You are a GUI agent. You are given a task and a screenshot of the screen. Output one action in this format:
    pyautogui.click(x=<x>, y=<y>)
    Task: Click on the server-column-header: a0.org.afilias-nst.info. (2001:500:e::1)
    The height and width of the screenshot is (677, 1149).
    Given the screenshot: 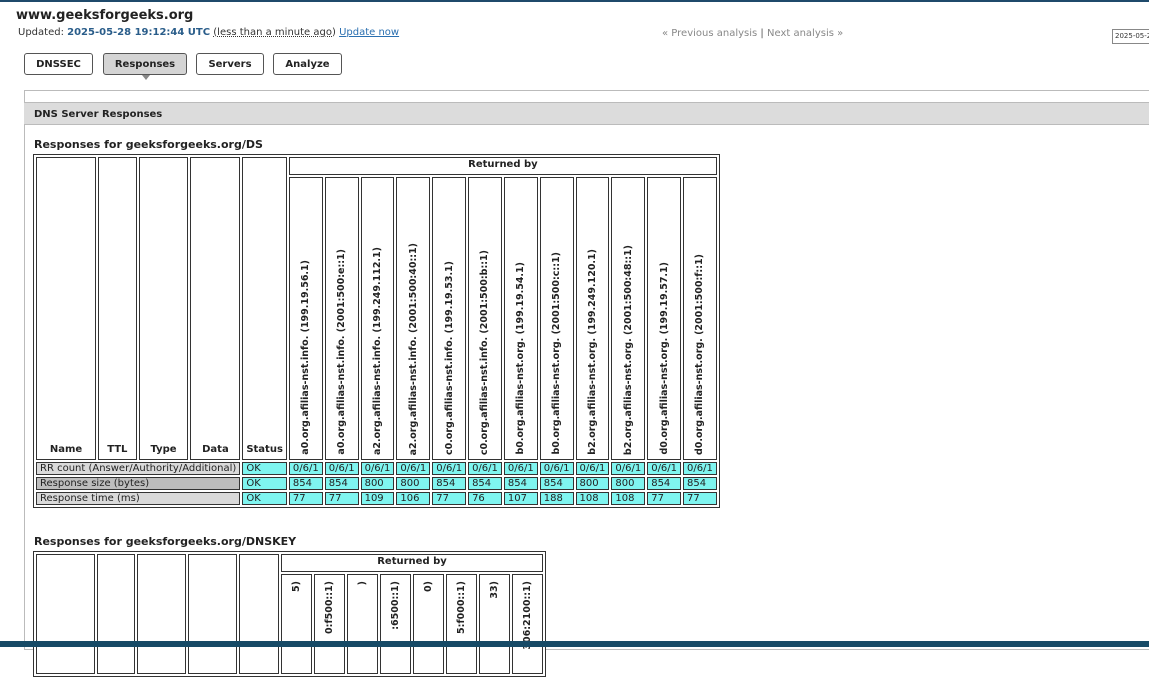 What is the action you would take?
    pyautogui.click(x=341, y=318)
    